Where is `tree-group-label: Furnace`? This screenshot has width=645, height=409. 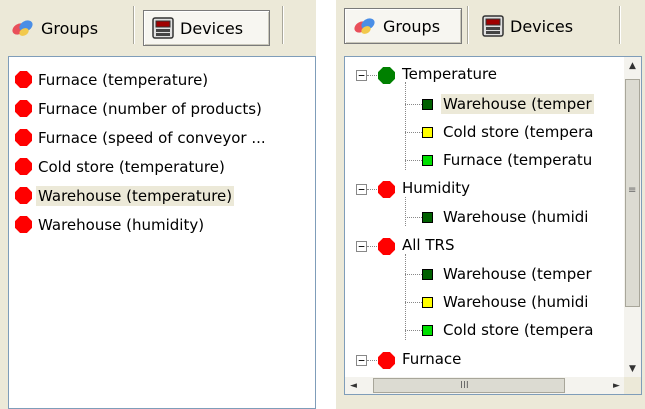
tree-group-label: Furnace is located at coordinates (432, 359).